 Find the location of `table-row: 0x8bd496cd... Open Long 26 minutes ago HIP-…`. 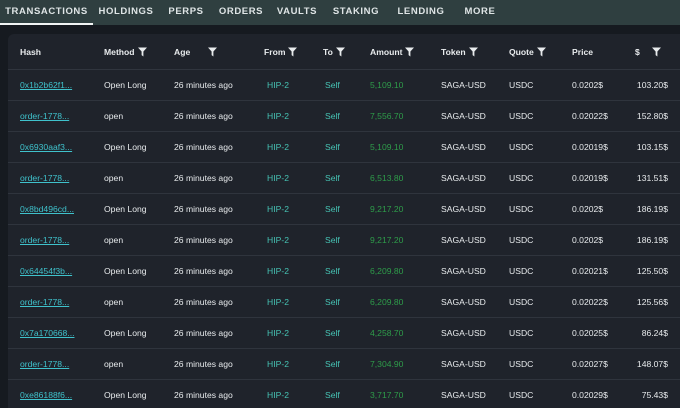

table-row: 0x8bd496cd... Open Long 26 minutes ago HIP-… is located at coordinates (344, 209).